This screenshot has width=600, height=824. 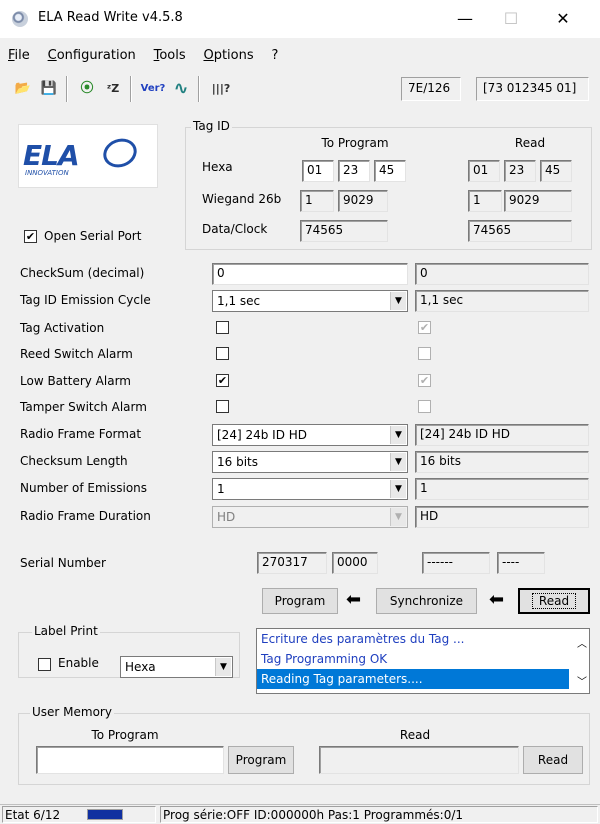 What do you see at coordinates (85, 300) in the screenshot?
I see `emission-cycle-label: Tag ID Emission Cycle` at bounding box center [85, 300].